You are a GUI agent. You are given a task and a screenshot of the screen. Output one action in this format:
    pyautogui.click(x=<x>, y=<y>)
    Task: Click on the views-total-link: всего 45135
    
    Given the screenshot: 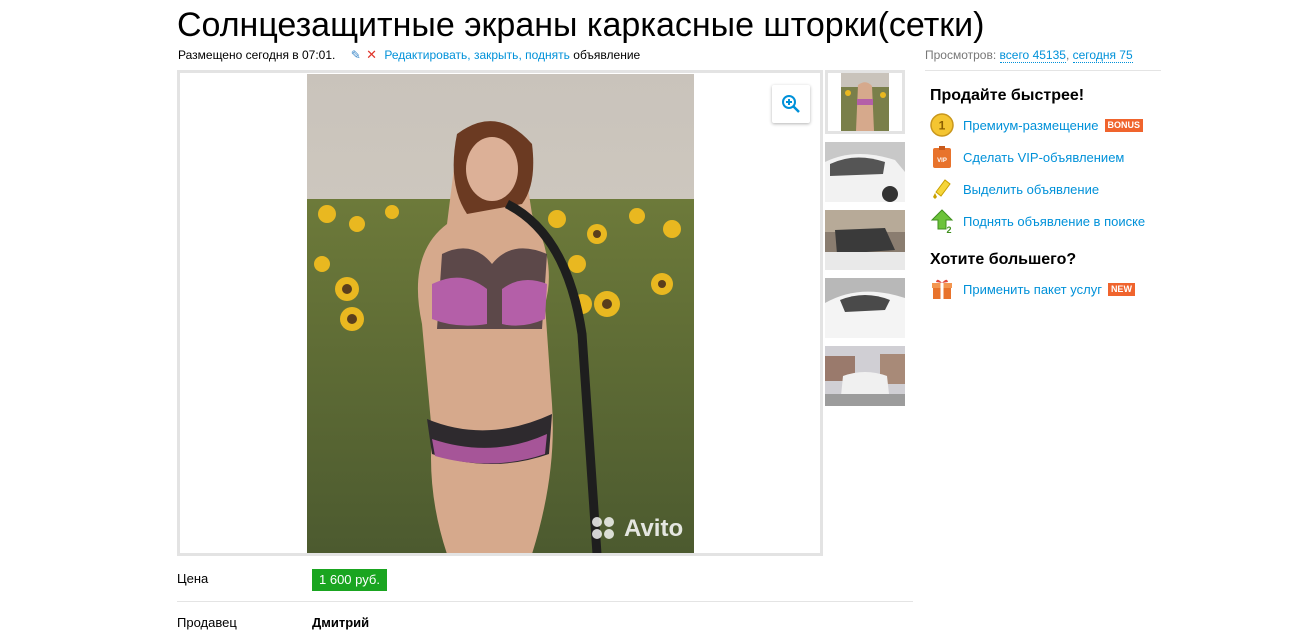 What is the action you would take?
    pyautogui.click(x=1032, y=55)
    